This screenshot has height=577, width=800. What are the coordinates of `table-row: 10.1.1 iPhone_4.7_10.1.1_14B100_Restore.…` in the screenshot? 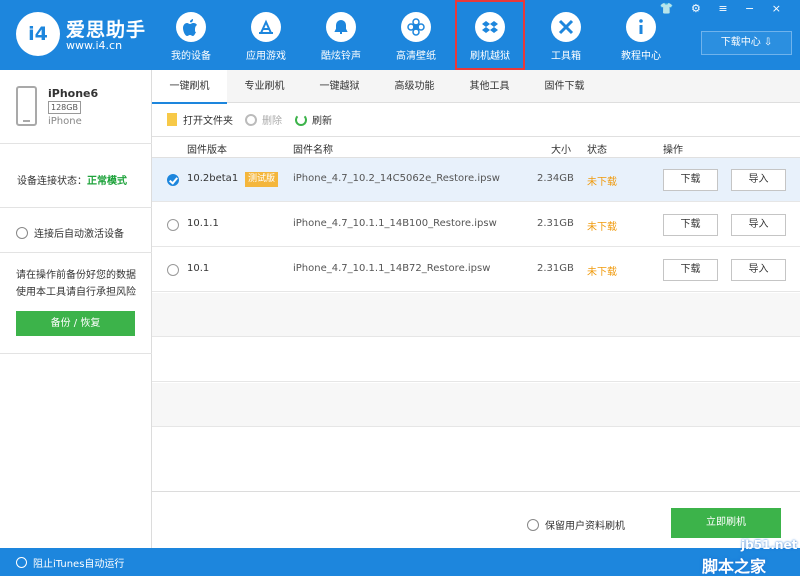 It's located at (476, 225).